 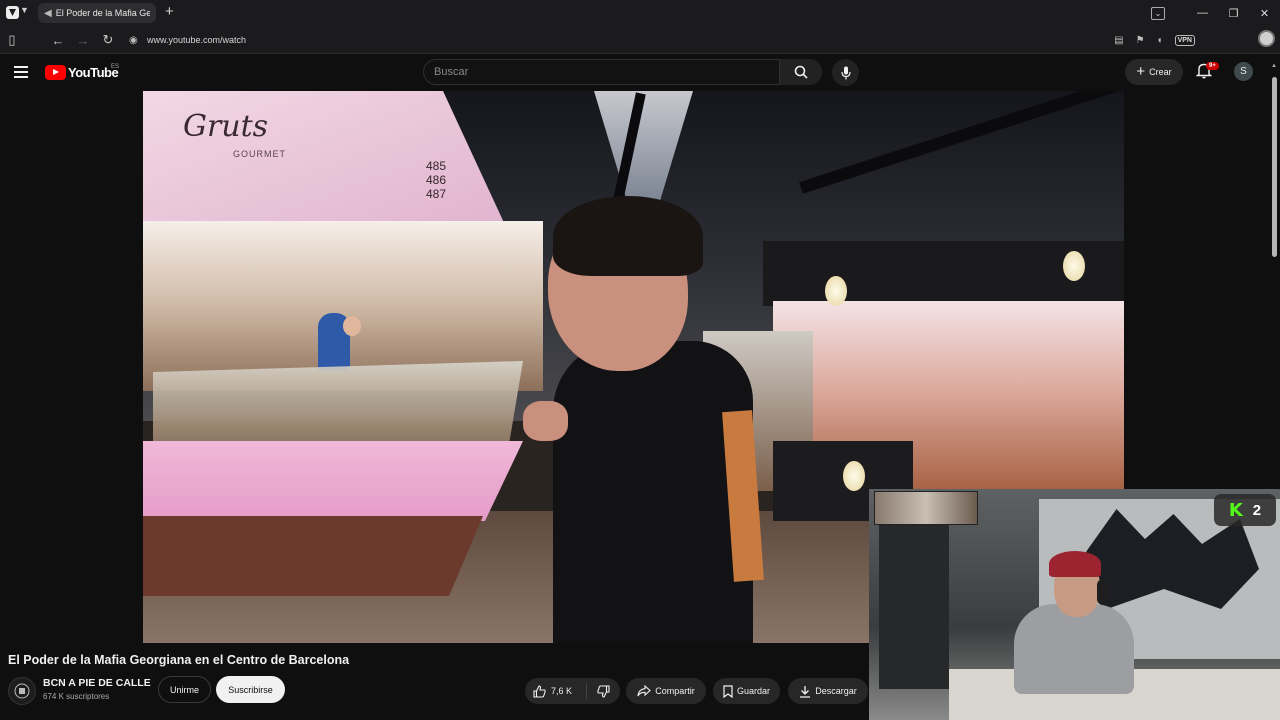 I want to click on webcam-streamer-cap, so click(x=1075, y=564).